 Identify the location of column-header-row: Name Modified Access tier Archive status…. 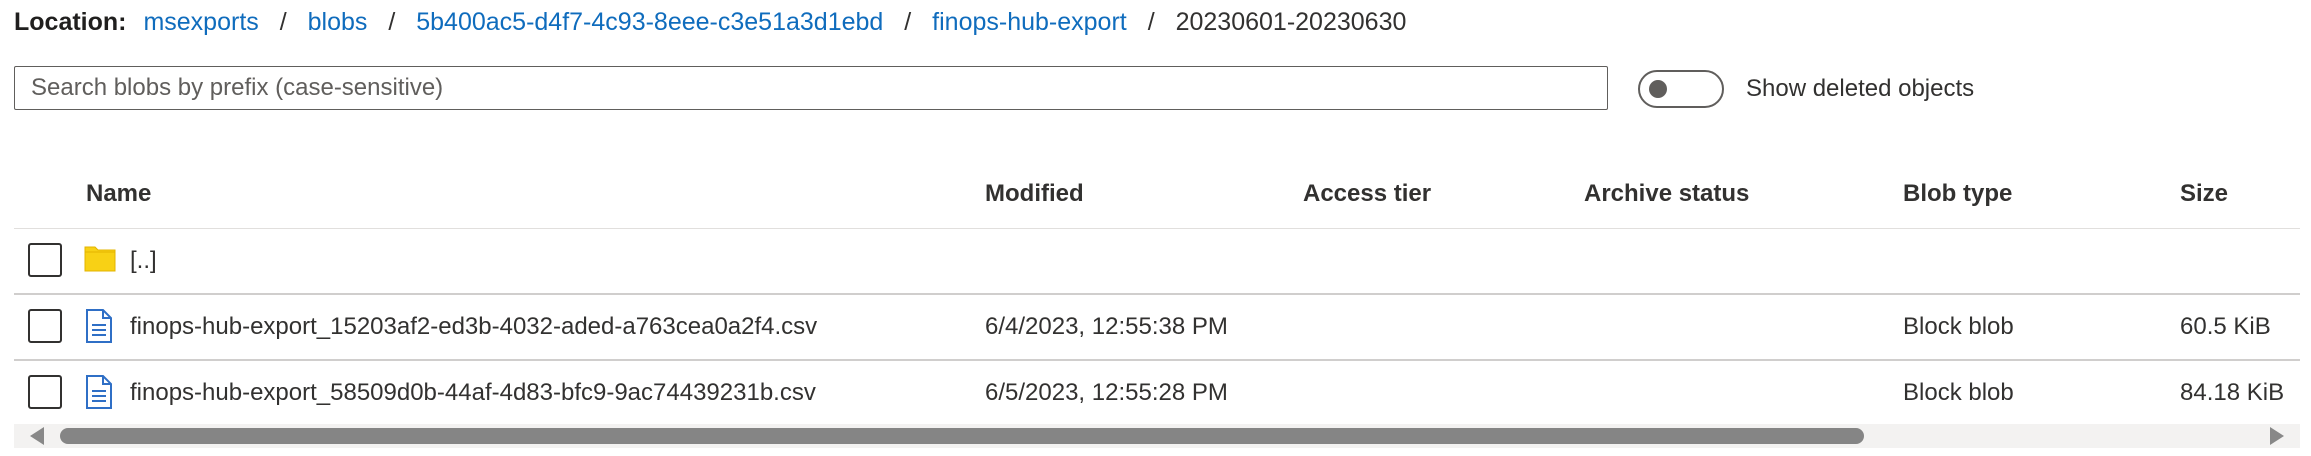
(1157, 197).